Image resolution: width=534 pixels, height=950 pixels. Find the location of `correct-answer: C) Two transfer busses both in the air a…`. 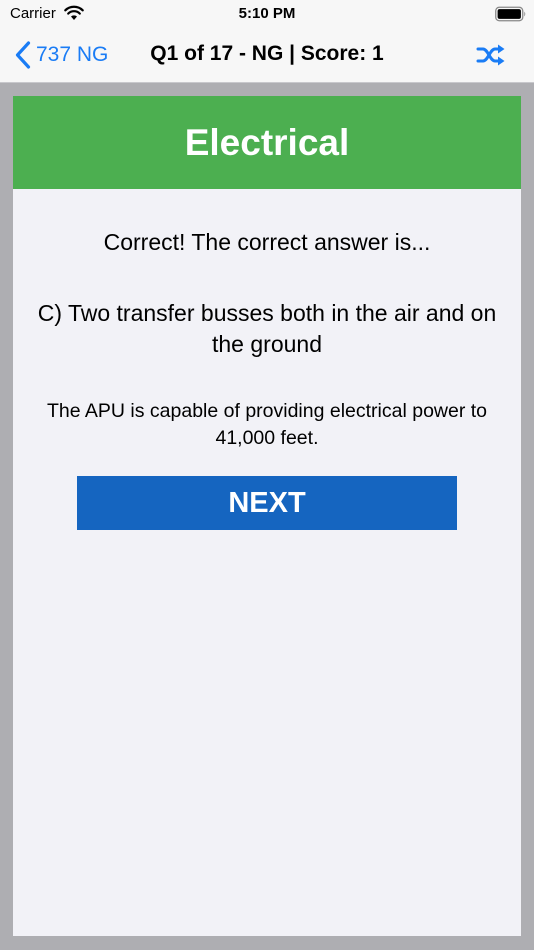

correct-answer: C) Two transfer busses both in the air a… is located at coordinates (267, 328).